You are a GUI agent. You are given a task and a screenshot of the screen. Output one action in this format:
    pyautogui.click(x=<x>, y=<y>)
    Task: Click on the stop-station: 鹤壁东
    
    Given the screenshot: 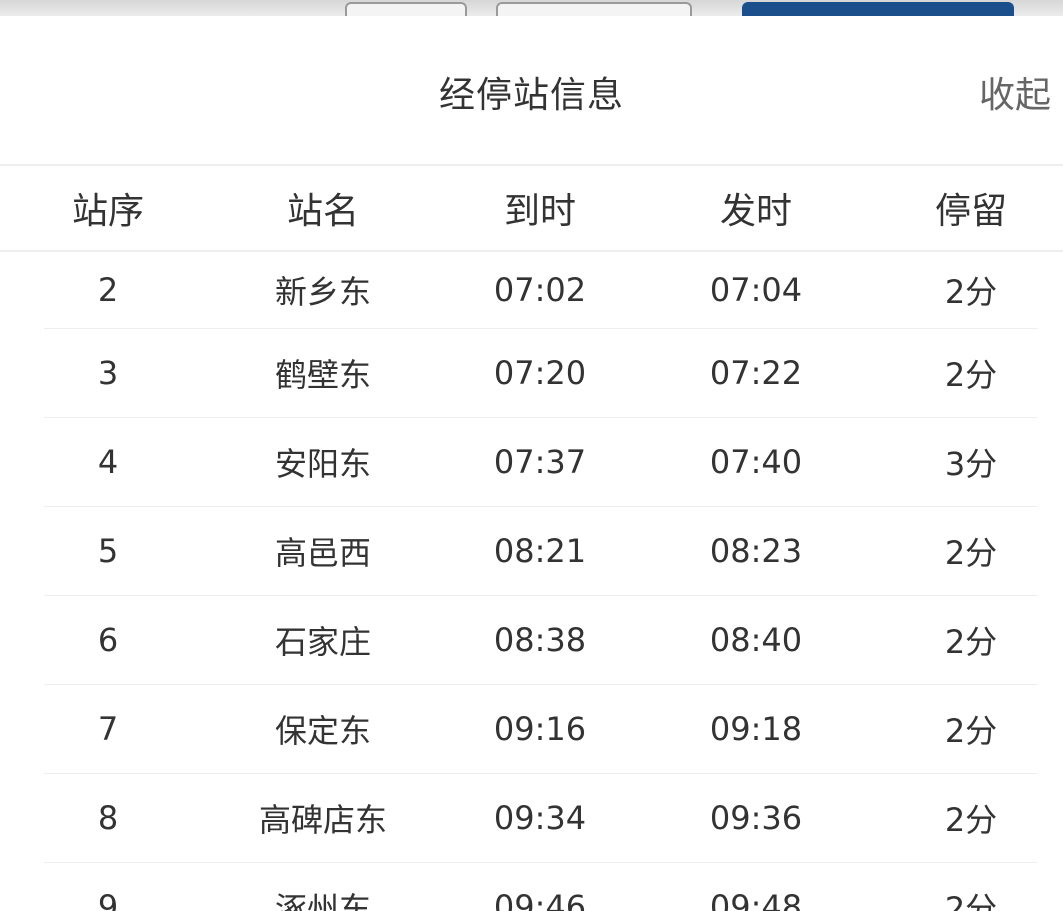 What is the action you would take?
    pyautogui.click(x=322, y=375)
    